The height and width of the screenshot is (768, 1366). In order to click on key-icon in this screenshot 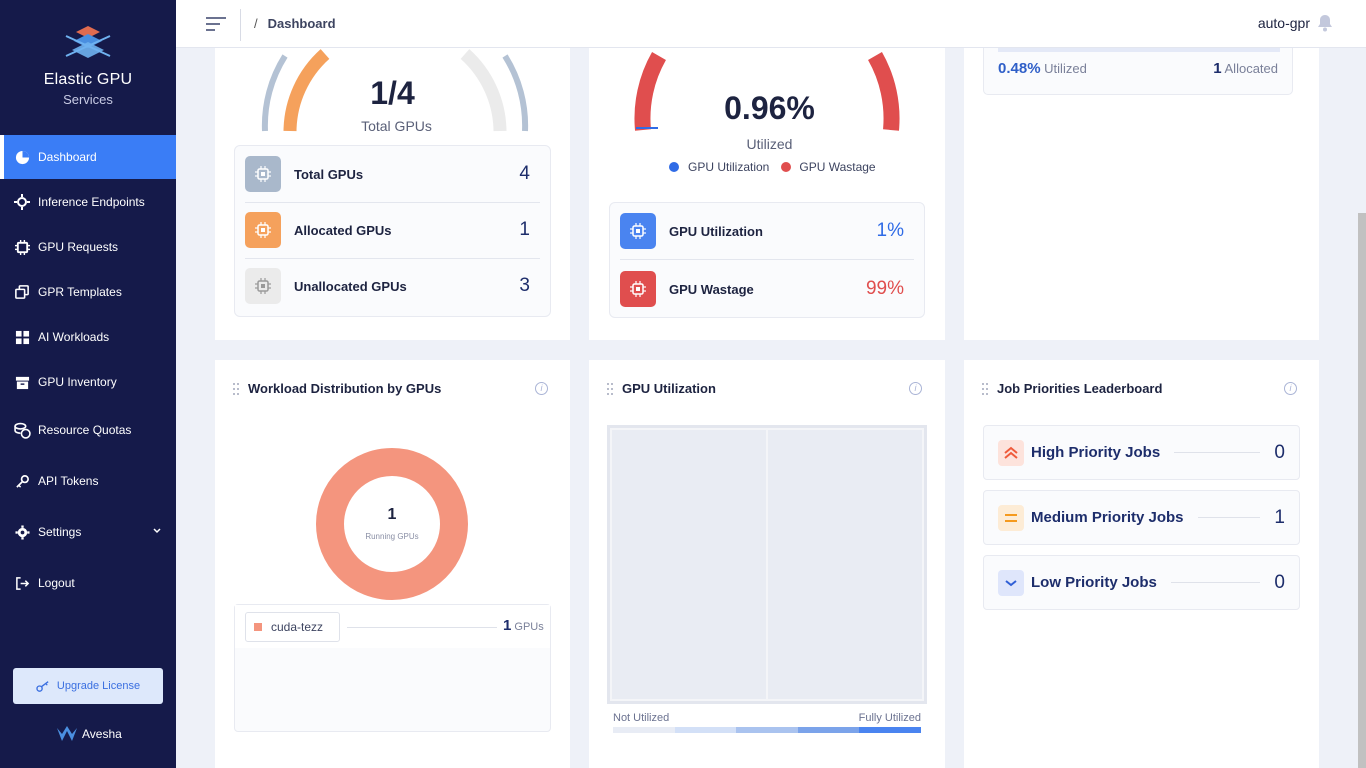, I will do `click(42, 686)`.